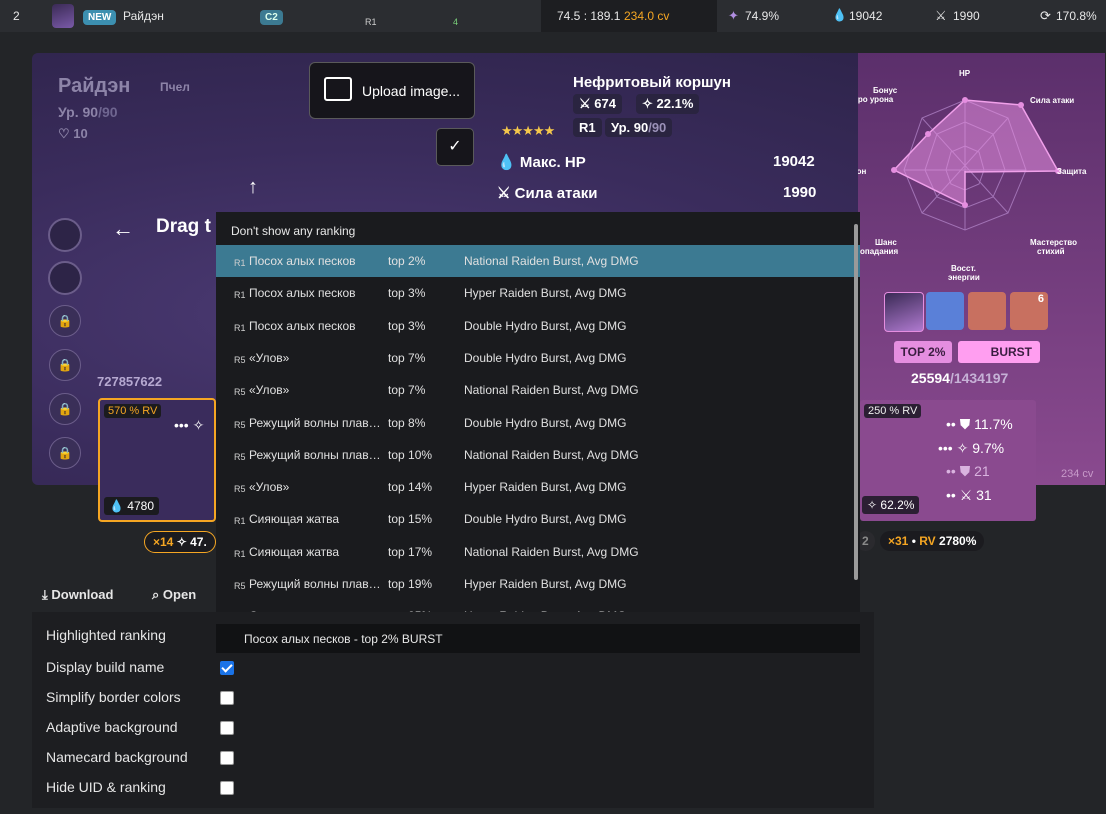 The height and width of the screenshot is (814, 1106). Describe the element at coordinates (77, 595) in the screenshot. I see `download-button: ⤓ Download` at that location.